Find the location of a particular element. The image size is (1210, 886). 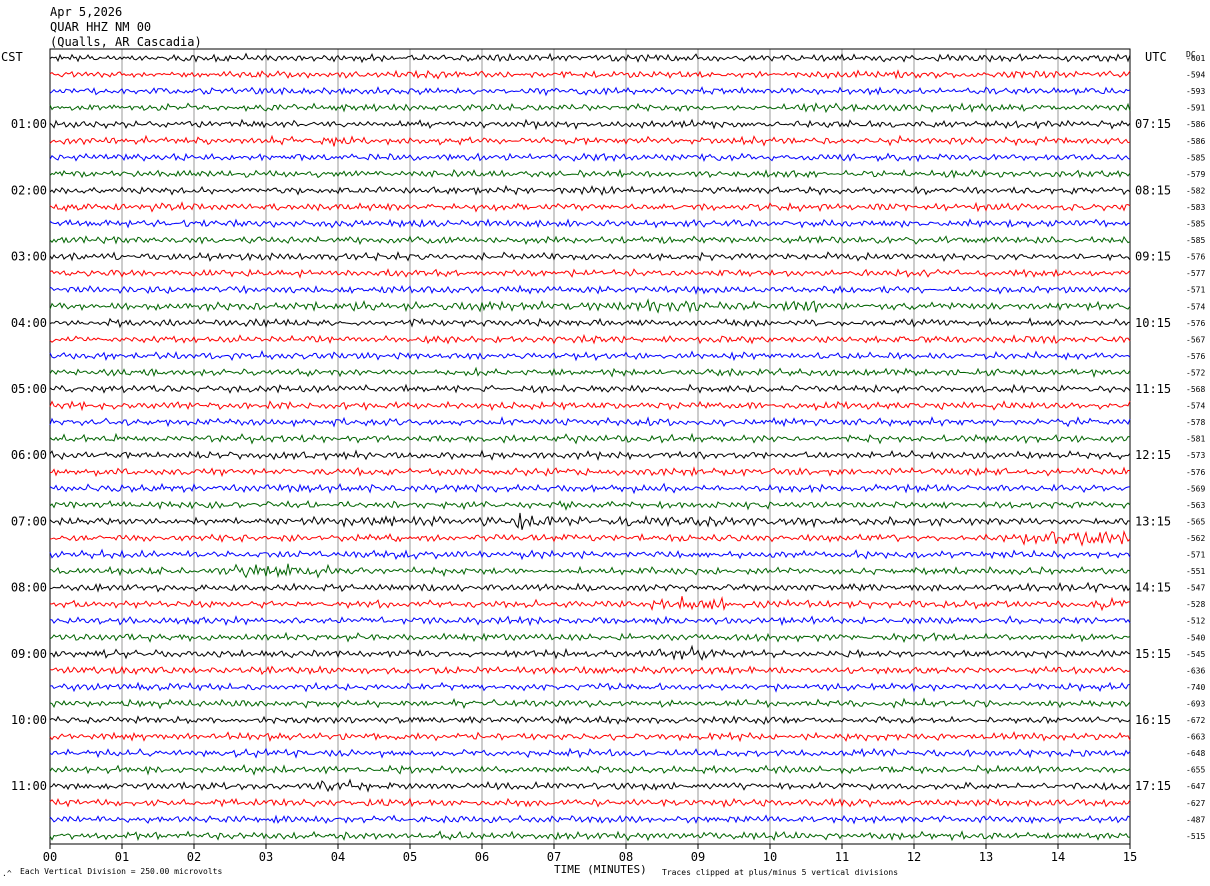

dc-offset-label: -655 is located at coordinates (1195, 770).